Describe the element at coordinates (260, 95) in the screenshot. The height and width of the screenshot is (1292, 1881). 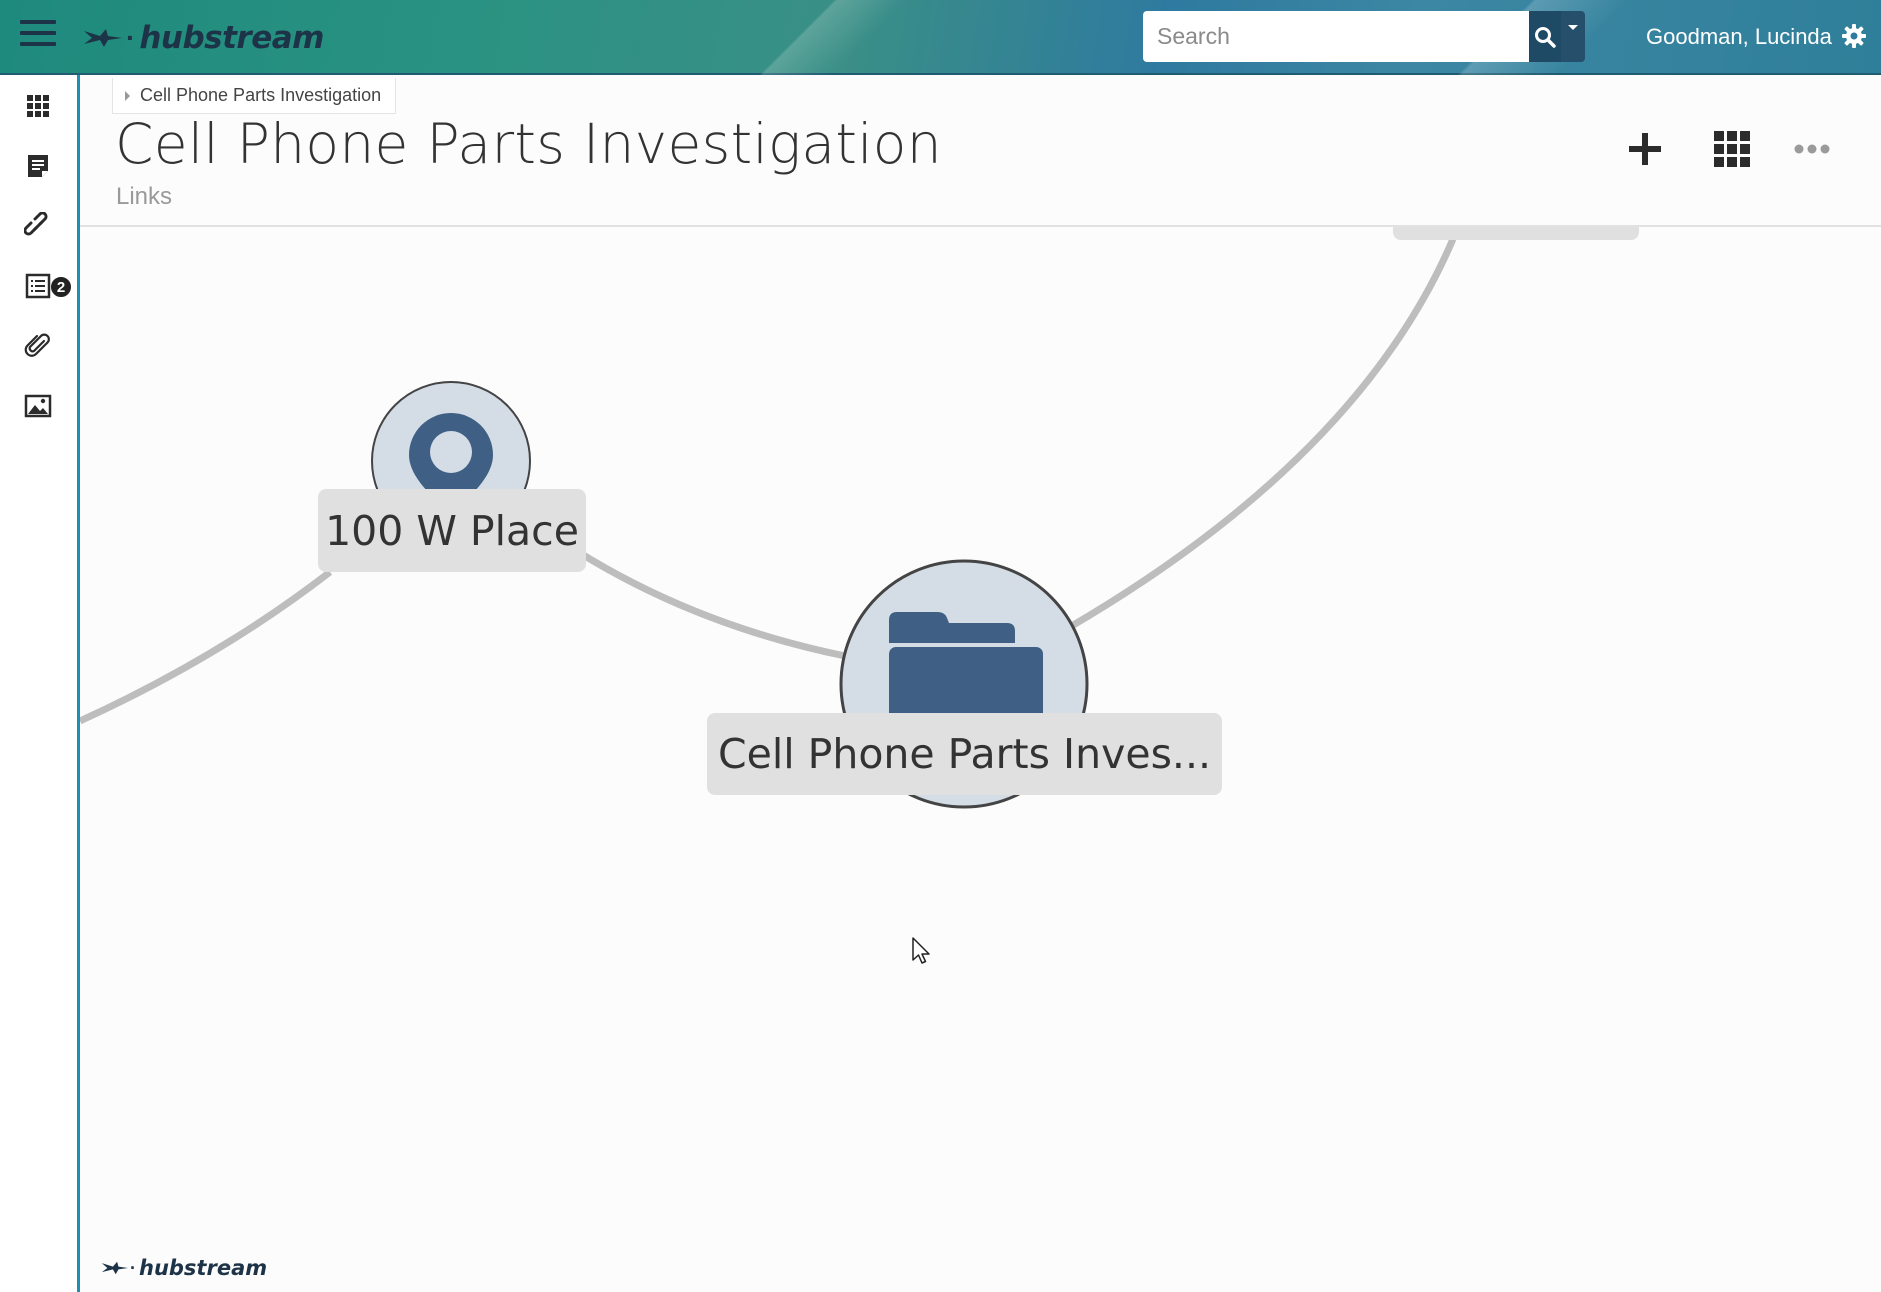
I see `breadcrumb-item: Cell Phone Parts Investigation` at that location.